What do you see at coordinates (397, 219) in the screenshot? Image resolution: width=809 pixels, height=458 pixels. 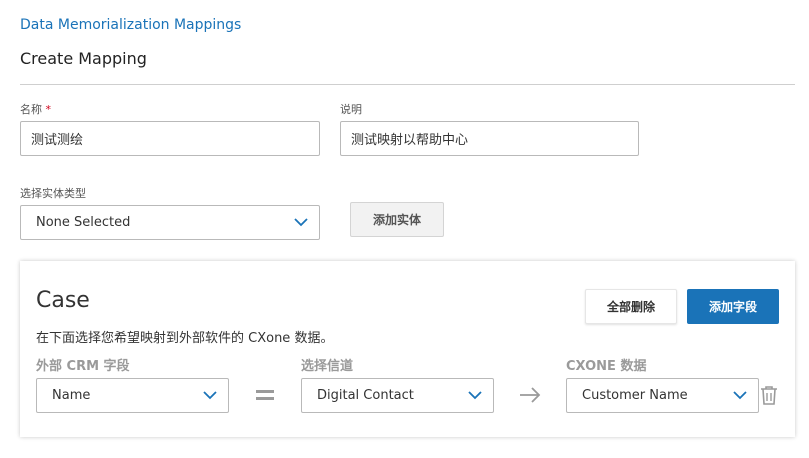 I see `add-entity-button: 添加实体` at bounding box center [397, 219].